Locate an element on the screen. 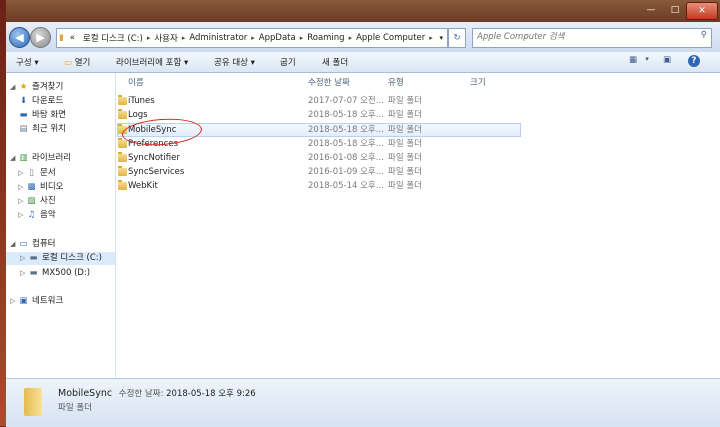  nav-desktop: ▬ 바탕 화면 is located at coordinates (42, 115).